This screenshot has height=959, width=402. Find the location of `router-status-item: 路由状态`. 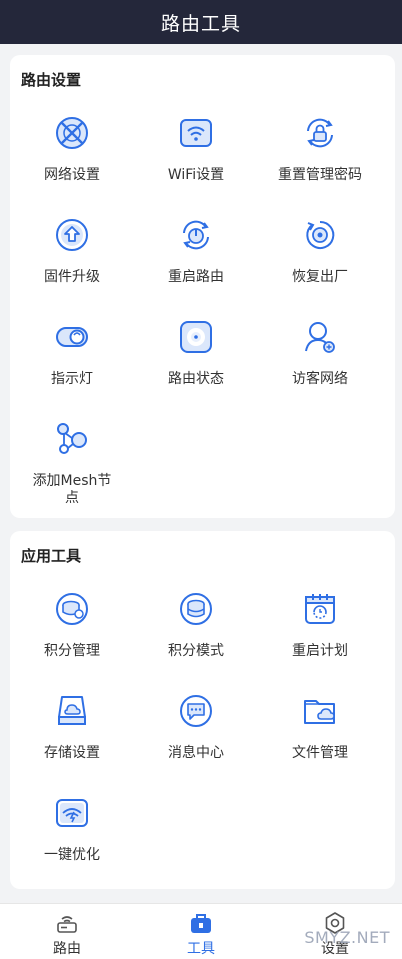

router-status-item: 路由状态 is located at coordinates (196, 362).